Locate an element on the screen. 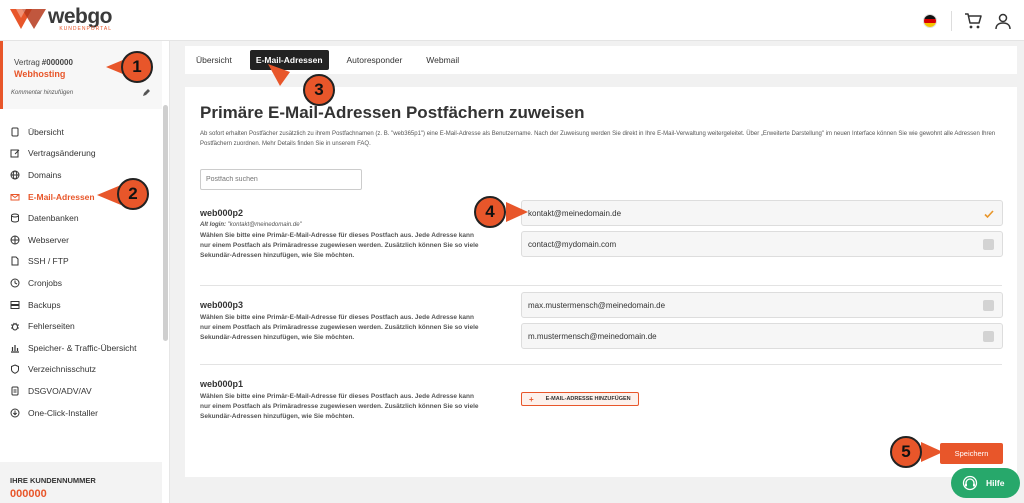  webgo-logo-icon is located at coordinates (28, 19).